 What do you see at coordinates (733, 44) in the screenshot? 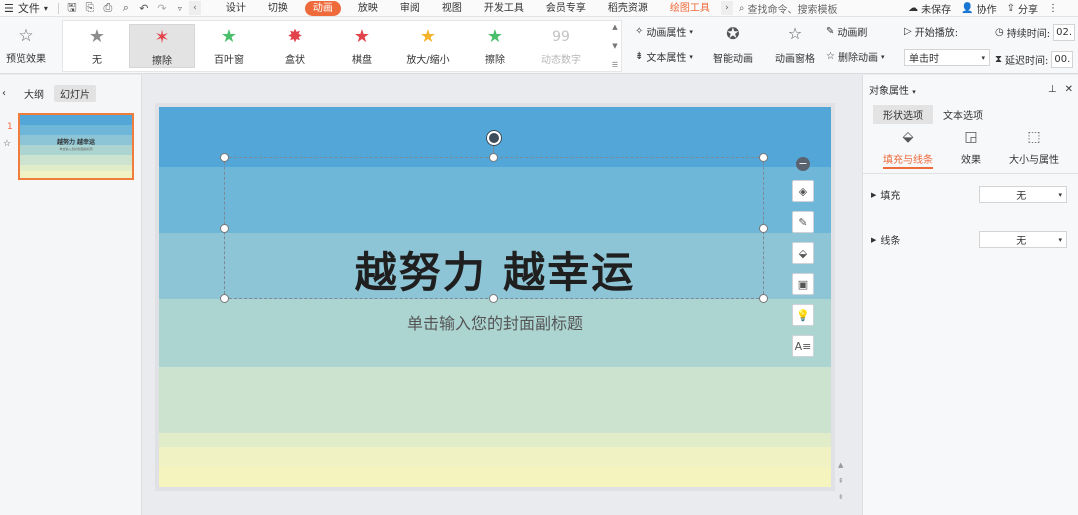
I see `smart-anim-button: ✪ 智能动画` at bounding box center [733, 44].